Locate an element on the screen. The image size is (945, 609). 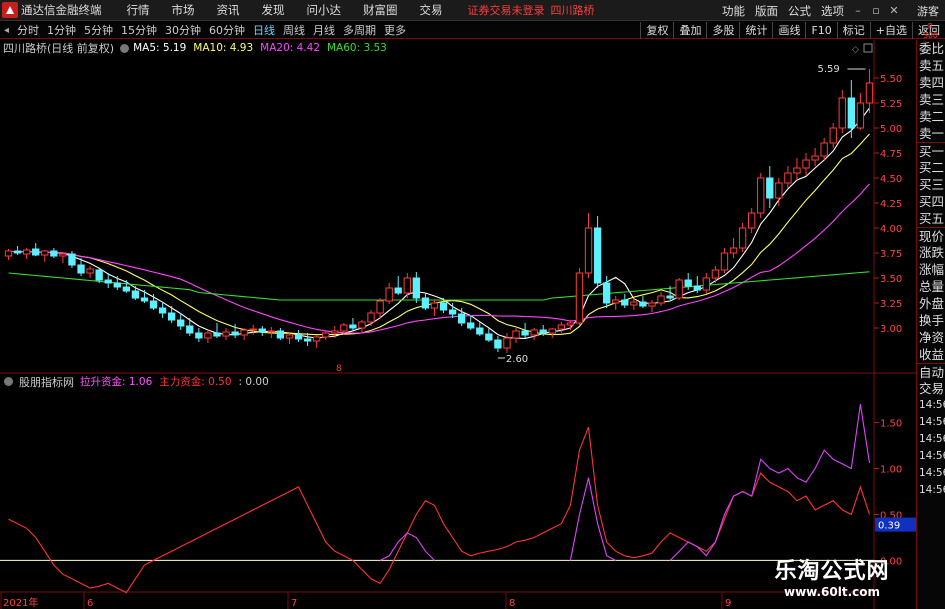
sidebar-item-5: 卖一 is located at coordinates (931, 133).